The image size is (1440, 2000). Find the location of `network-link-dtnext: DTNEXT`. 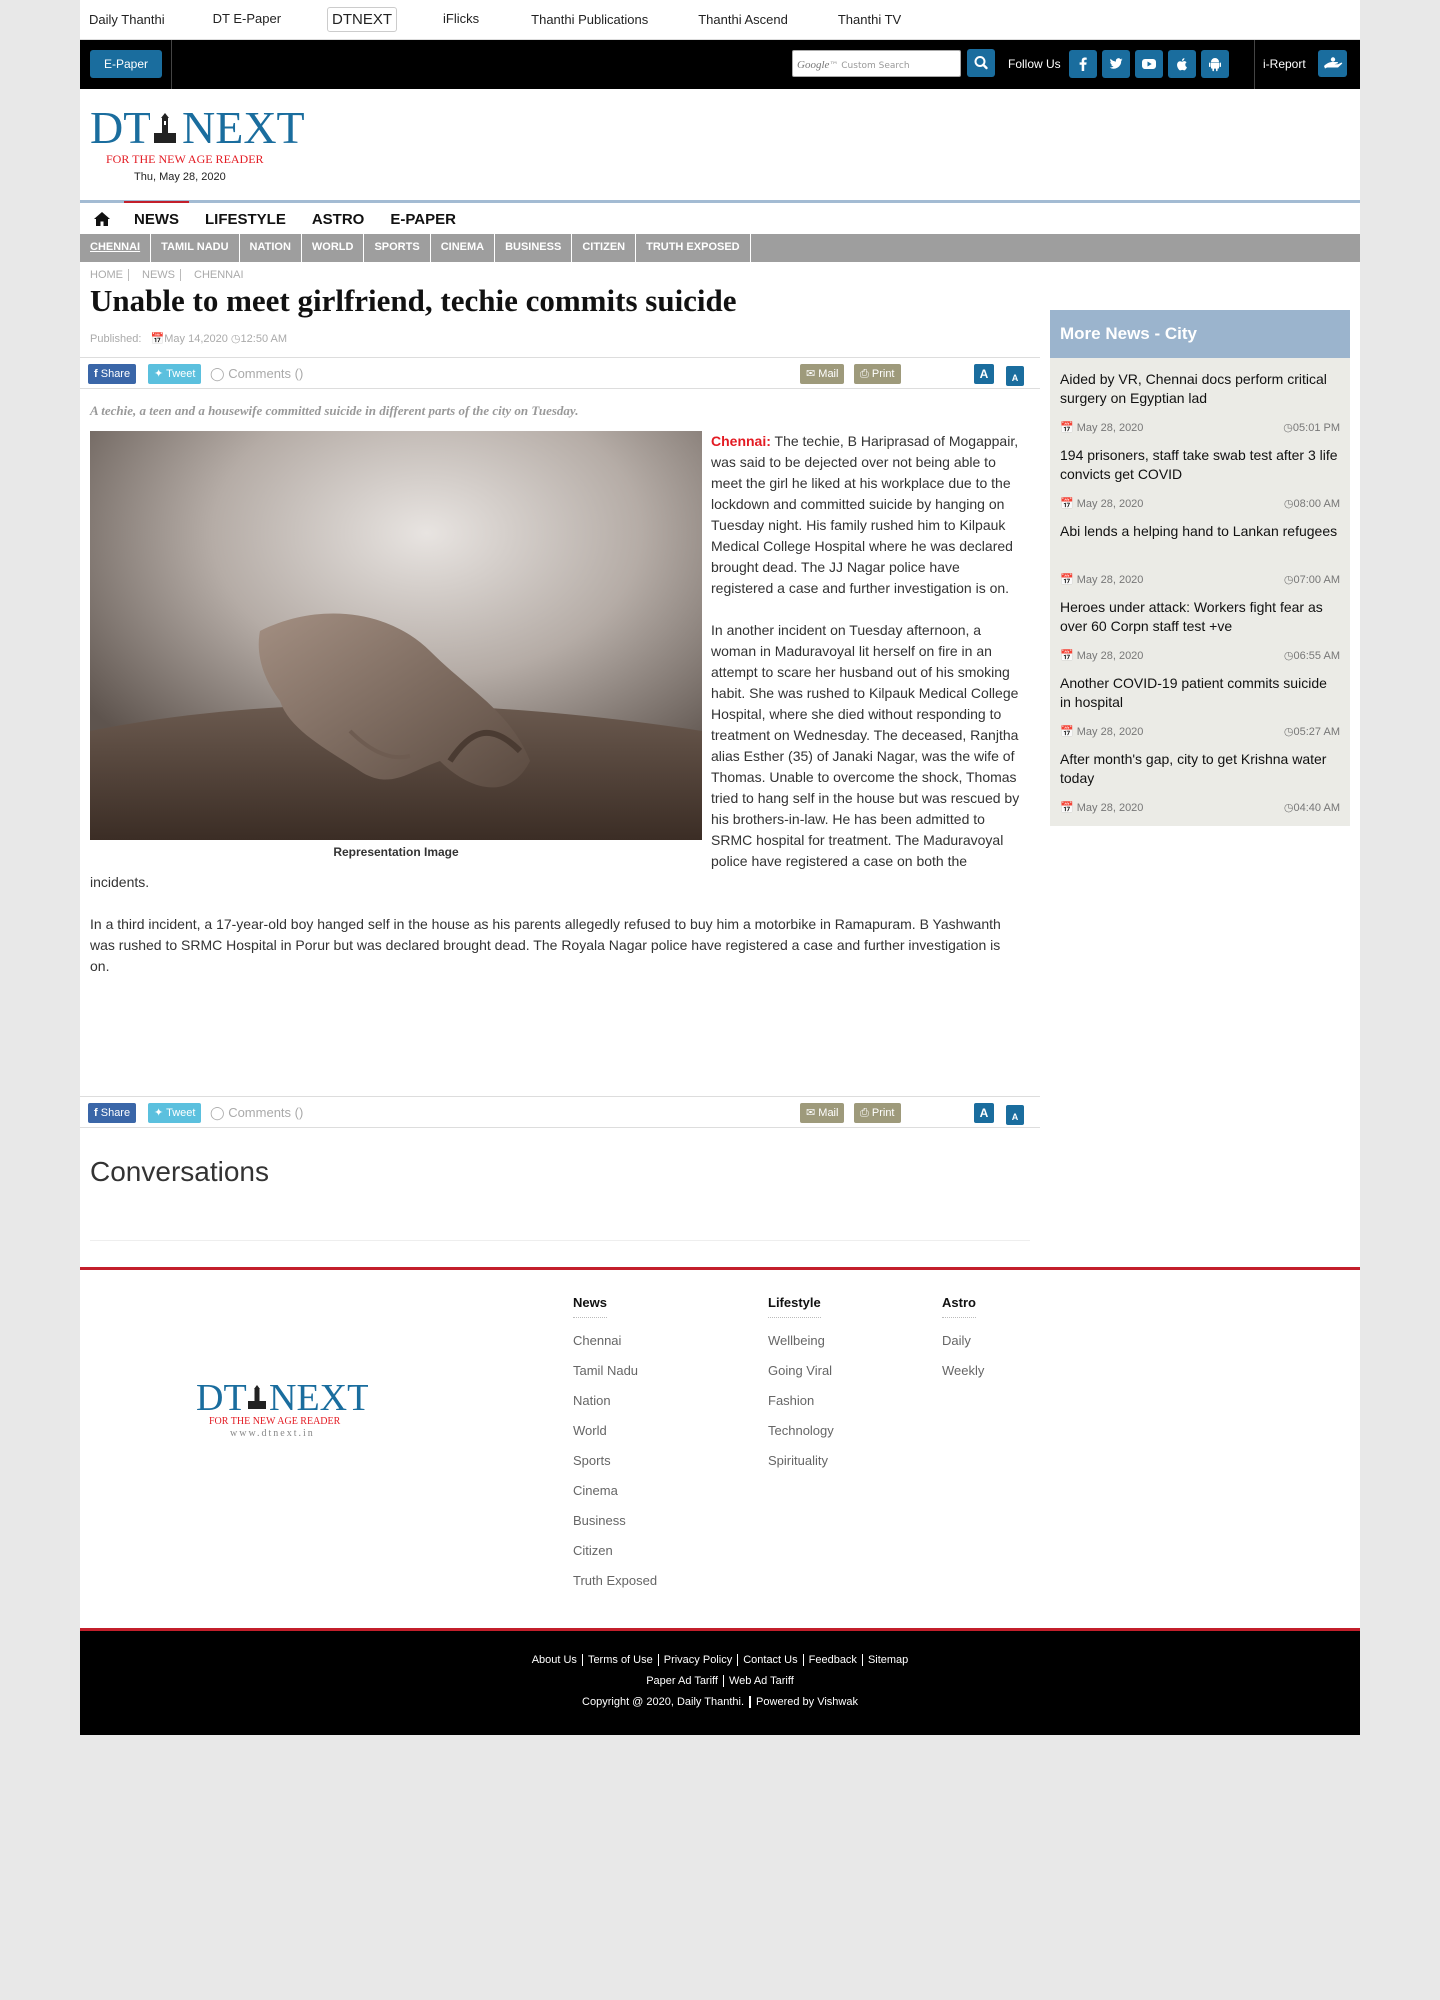

network-link-dtnext: DTNEXT is located at coordinates (362, 19).